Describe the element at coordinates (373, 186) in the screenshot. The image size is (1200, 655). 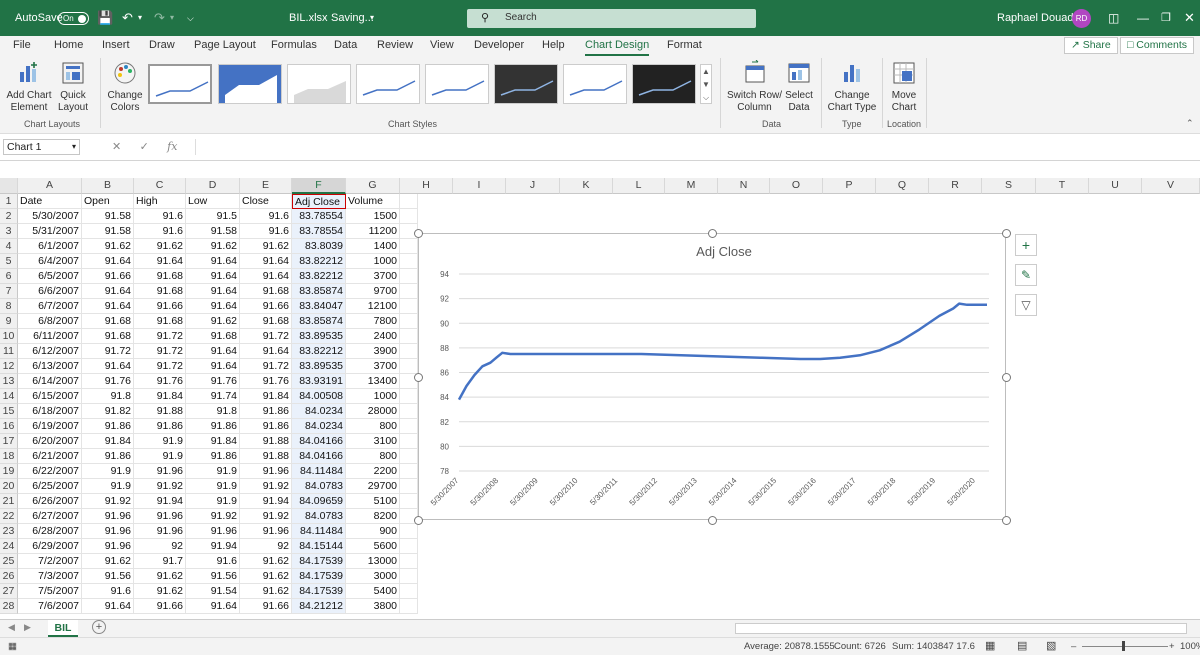
I see `column-header-g: G` at that location.